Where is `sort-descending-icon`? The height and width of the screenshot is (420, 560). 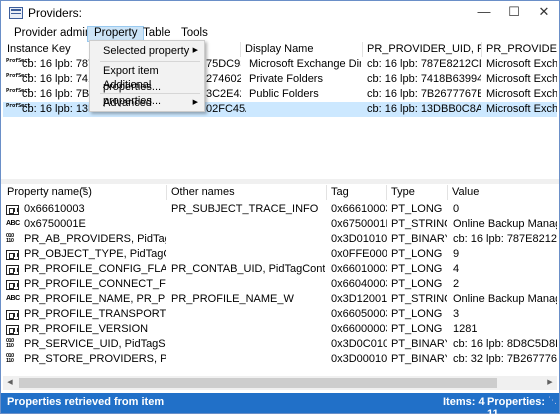
sort-descending-icon is located at coordinates (84, 189).